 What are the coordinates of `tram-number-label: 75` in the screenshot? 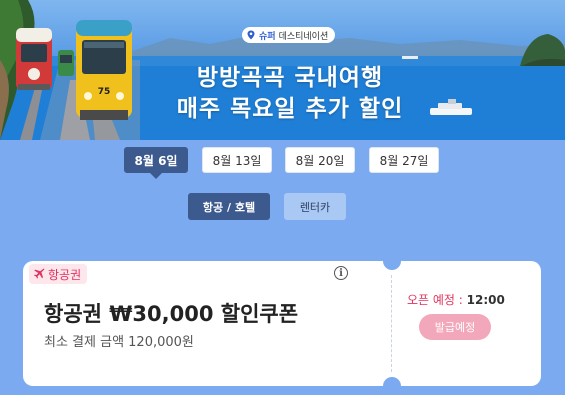 It's located at (104, 92).